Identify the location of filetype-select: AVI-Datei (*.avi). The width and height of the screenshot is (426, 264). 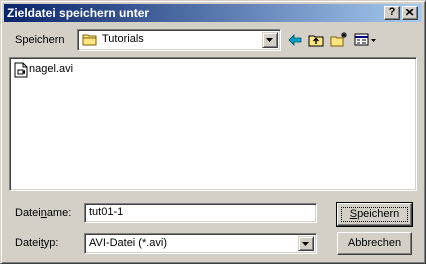
(200, 243).